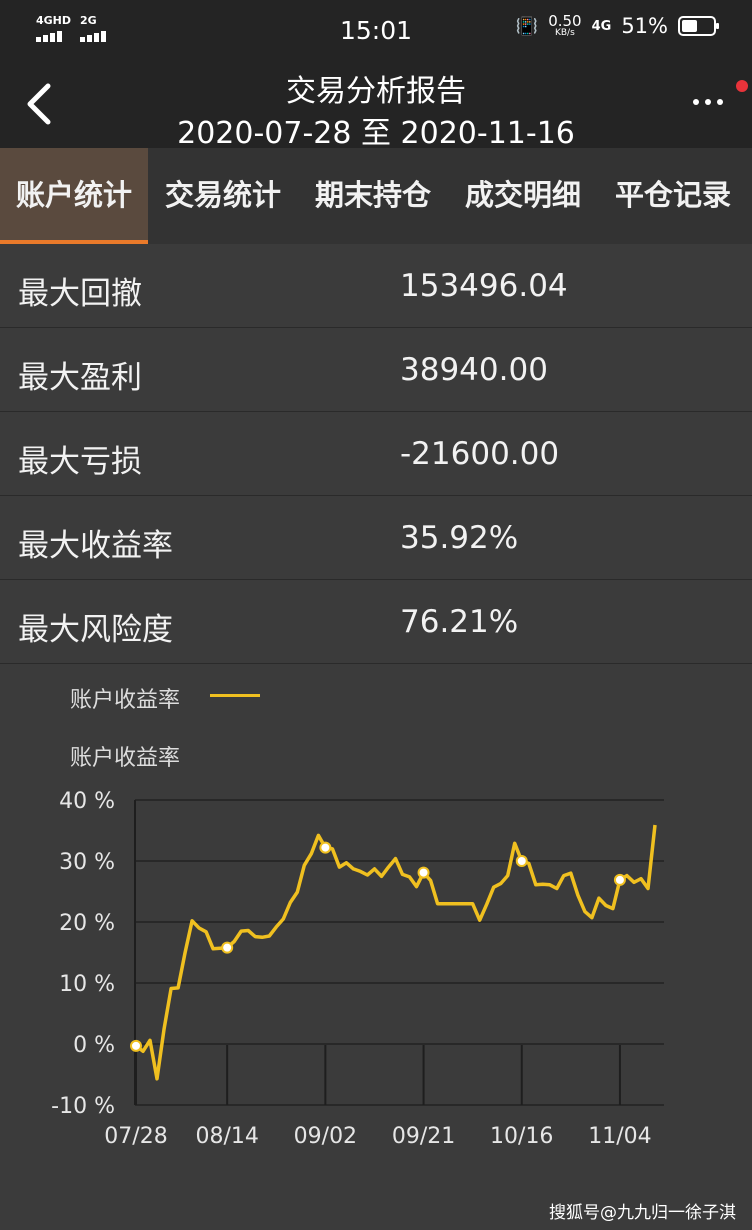 Image resolution: width=752 pixels, height=1230 pixels. What do you see at coordinates (74, 196) in the screenshot?
I see `tab-account-stats: 账户统计` at bounding box center [74, 196].